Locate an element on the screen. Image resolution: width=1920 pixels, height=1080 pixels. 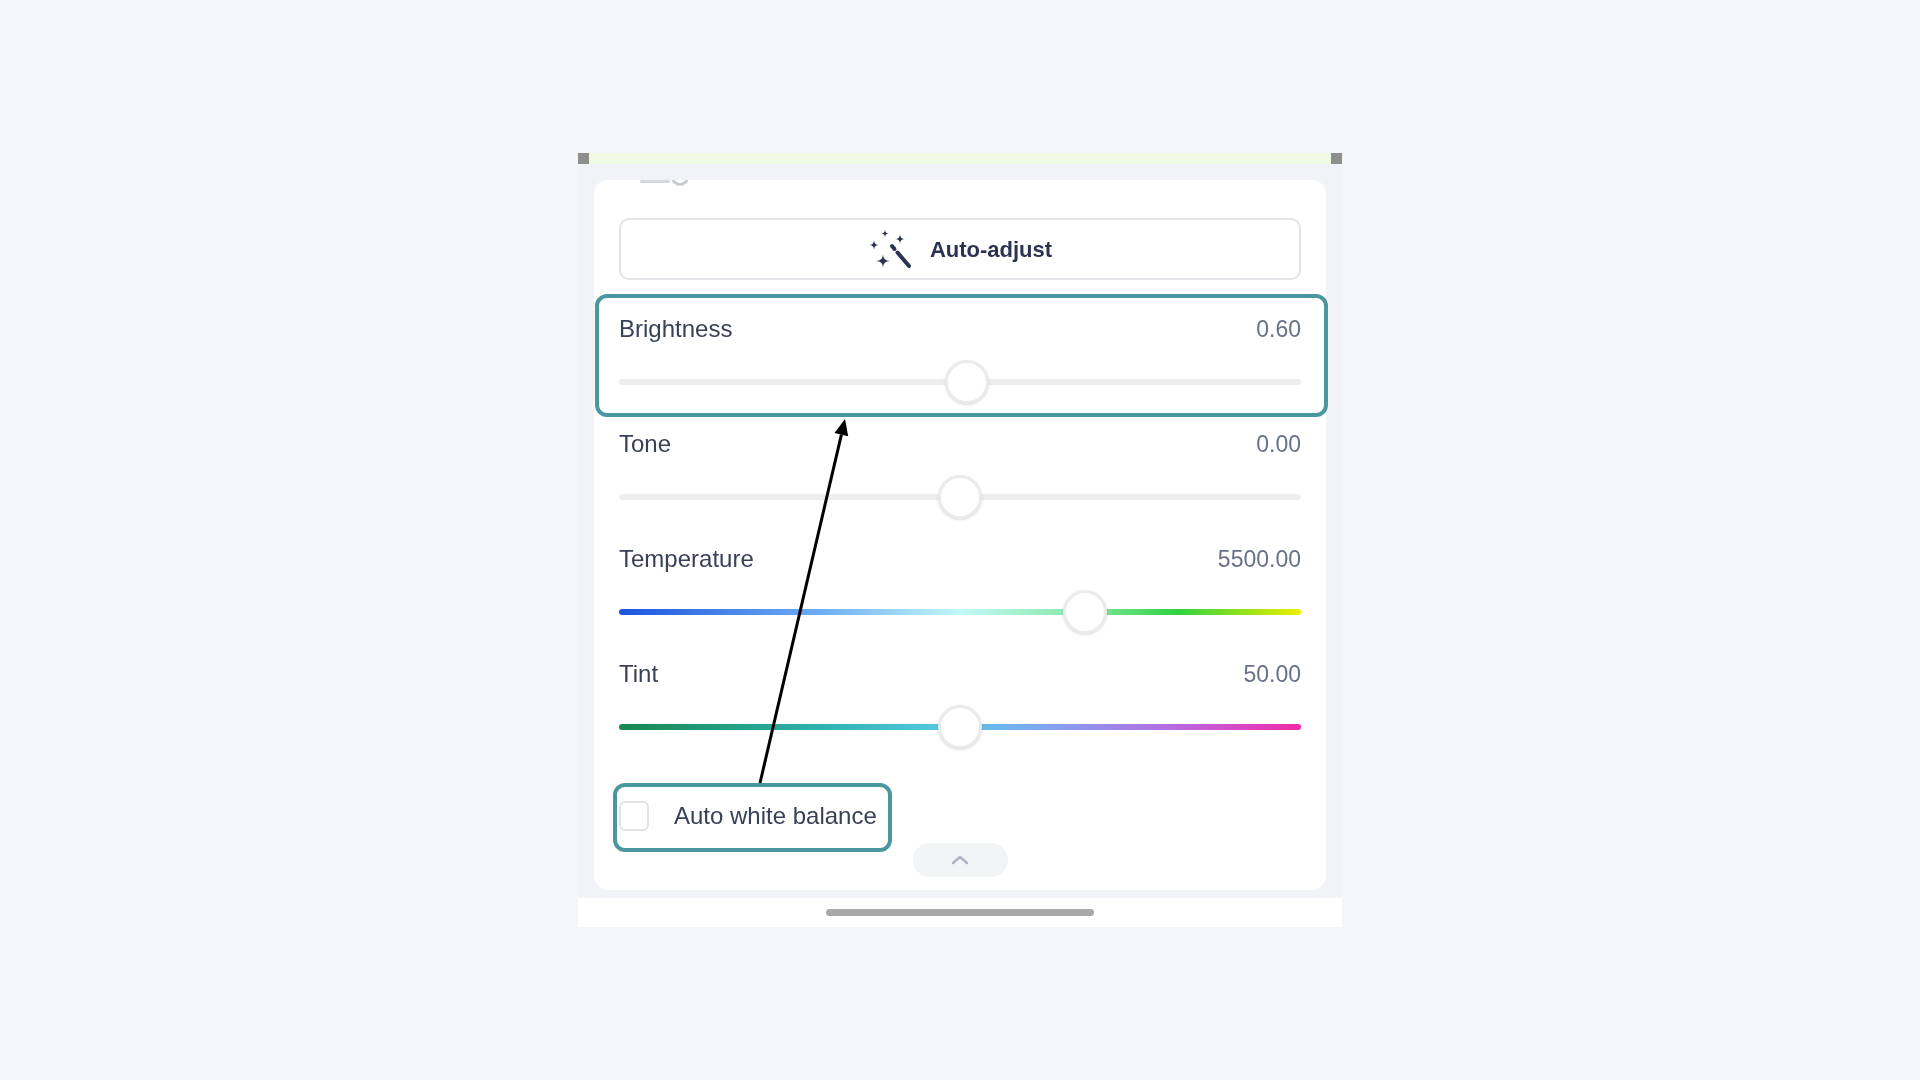
collapse-button is located at coordinates (960, 860).